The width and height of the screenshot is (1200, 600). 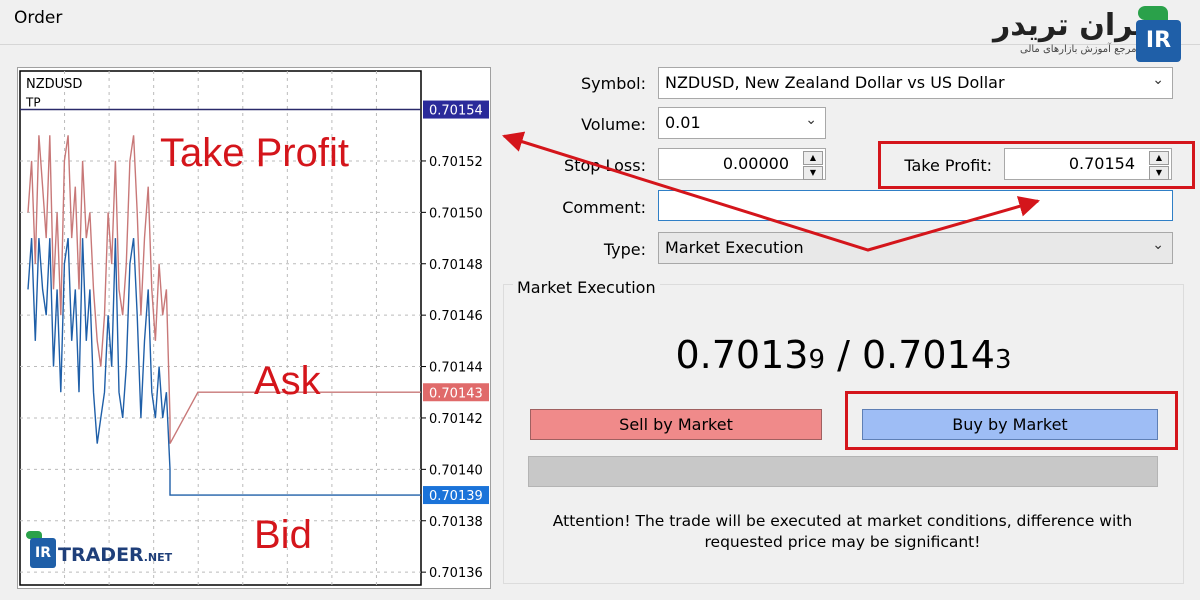 I want to click on annotation-arrows, so click(x=771, y=191).